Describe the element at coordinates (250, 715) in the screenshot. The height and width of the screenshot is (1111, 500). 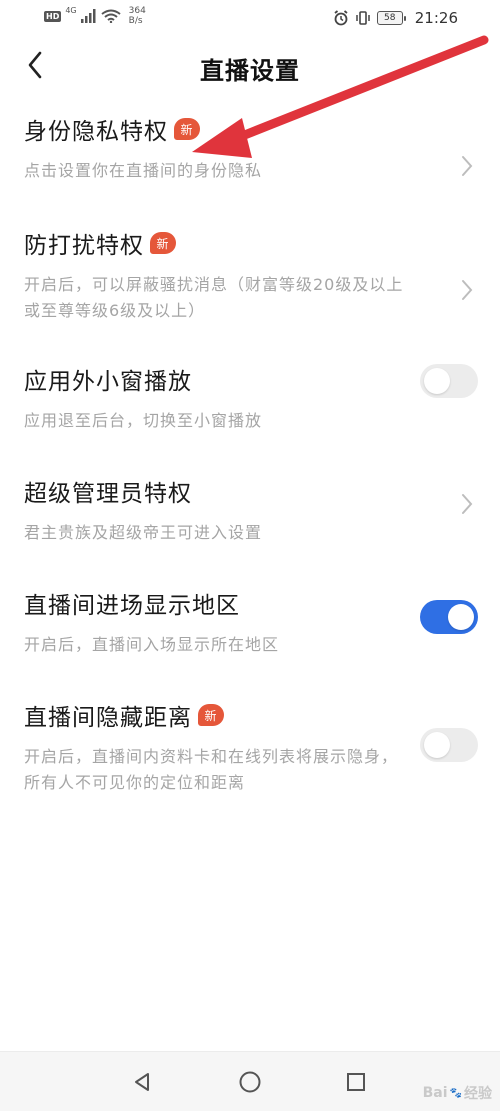
I see `setting-title: 直播间隐藏距离 新` at that location.